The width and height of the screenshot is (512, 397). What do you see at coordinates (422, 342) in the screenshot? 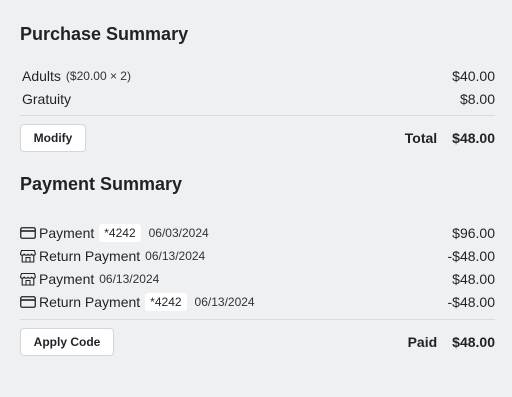
I see `paid-label: Paid` at bounding box center [422, 342].